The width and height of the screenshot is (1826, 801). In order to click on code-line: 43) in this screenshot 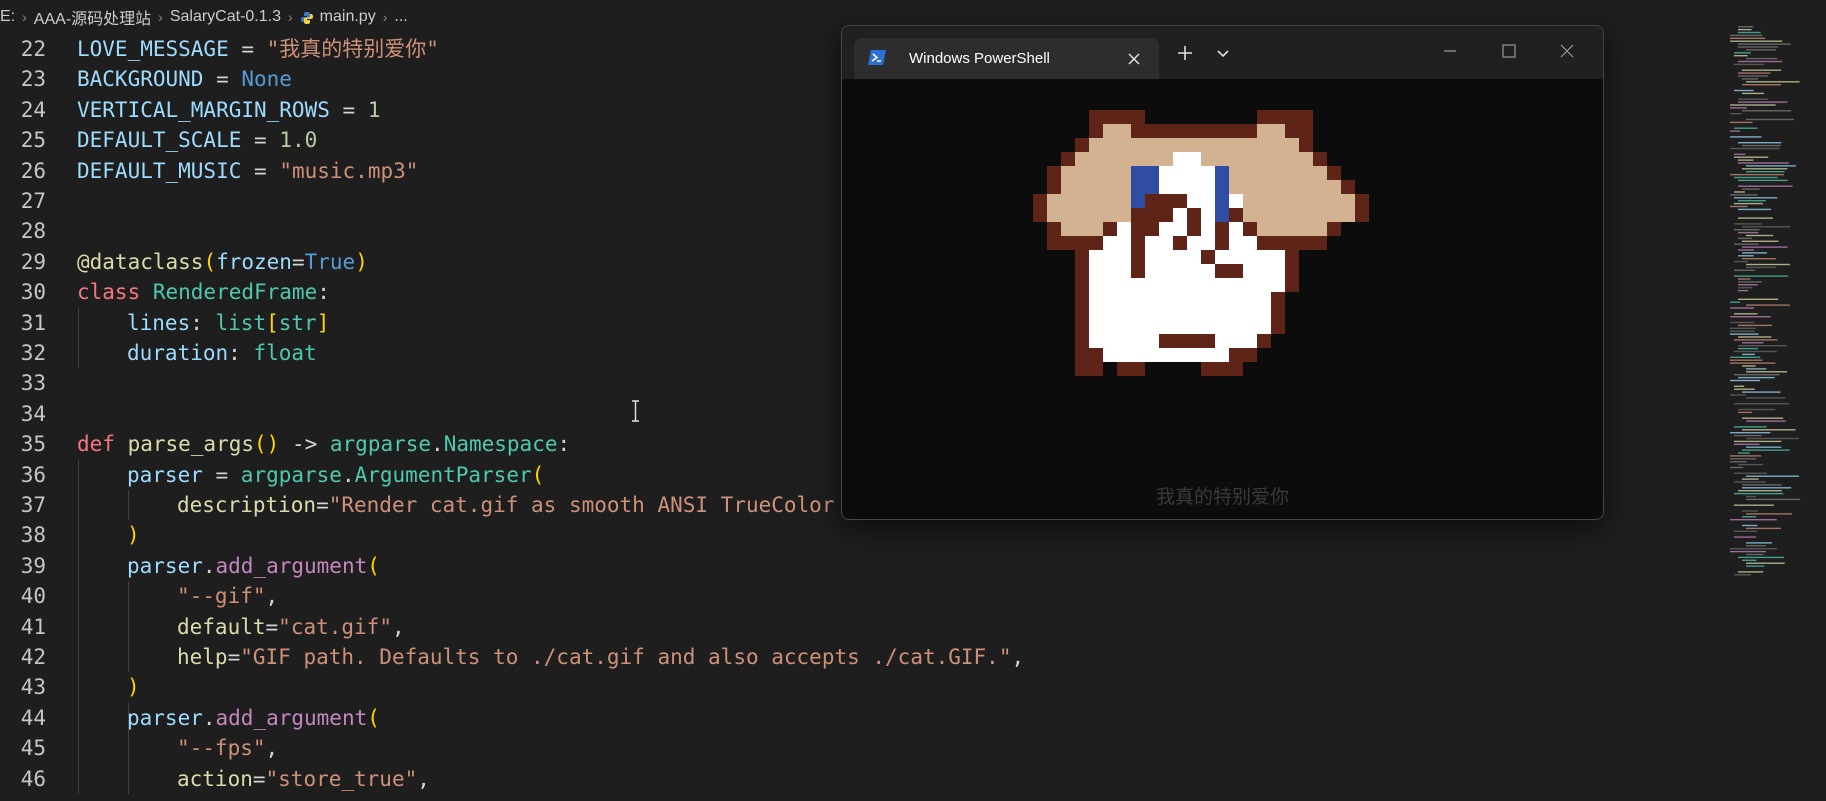, I will do `click(850, 687)`.